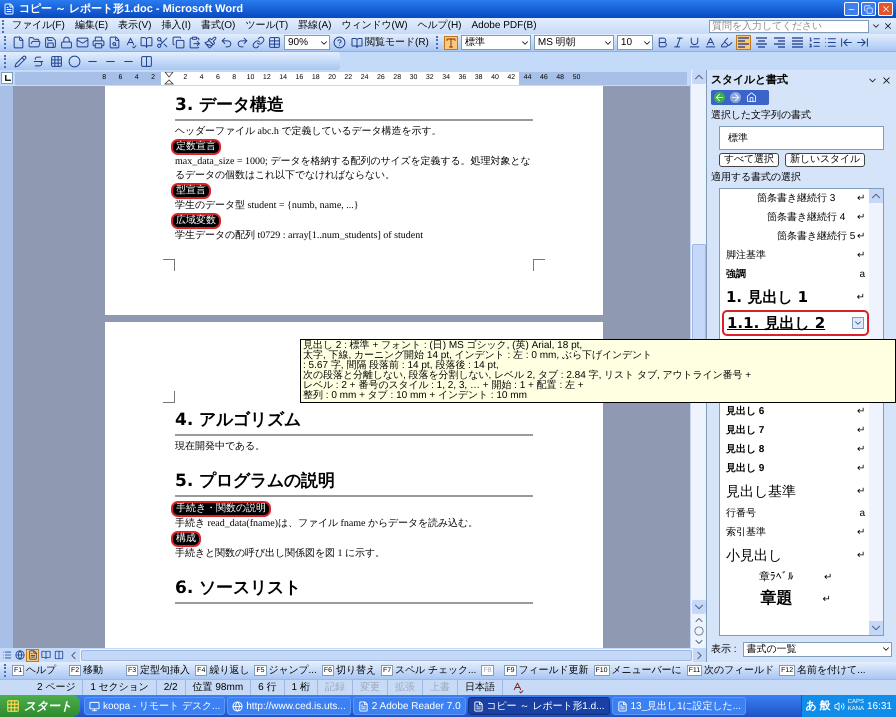 This screenshot has height=717, width=896. Describe the element at coordinates (795, 449) in the screenshot. I see `style-item: 見出し 8 ↵` at that location.